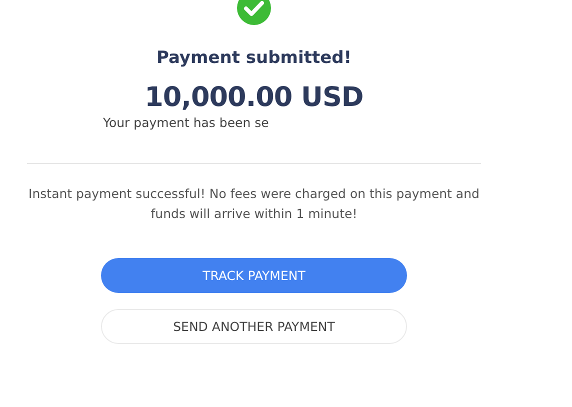 The image size is (572, 407). Describe the element at coordinates (254, 204) in the screenshot. I see `status-message: Instant payment successful! No fees were charged on this payment and funds will arrive within 1 minute!` at that location.